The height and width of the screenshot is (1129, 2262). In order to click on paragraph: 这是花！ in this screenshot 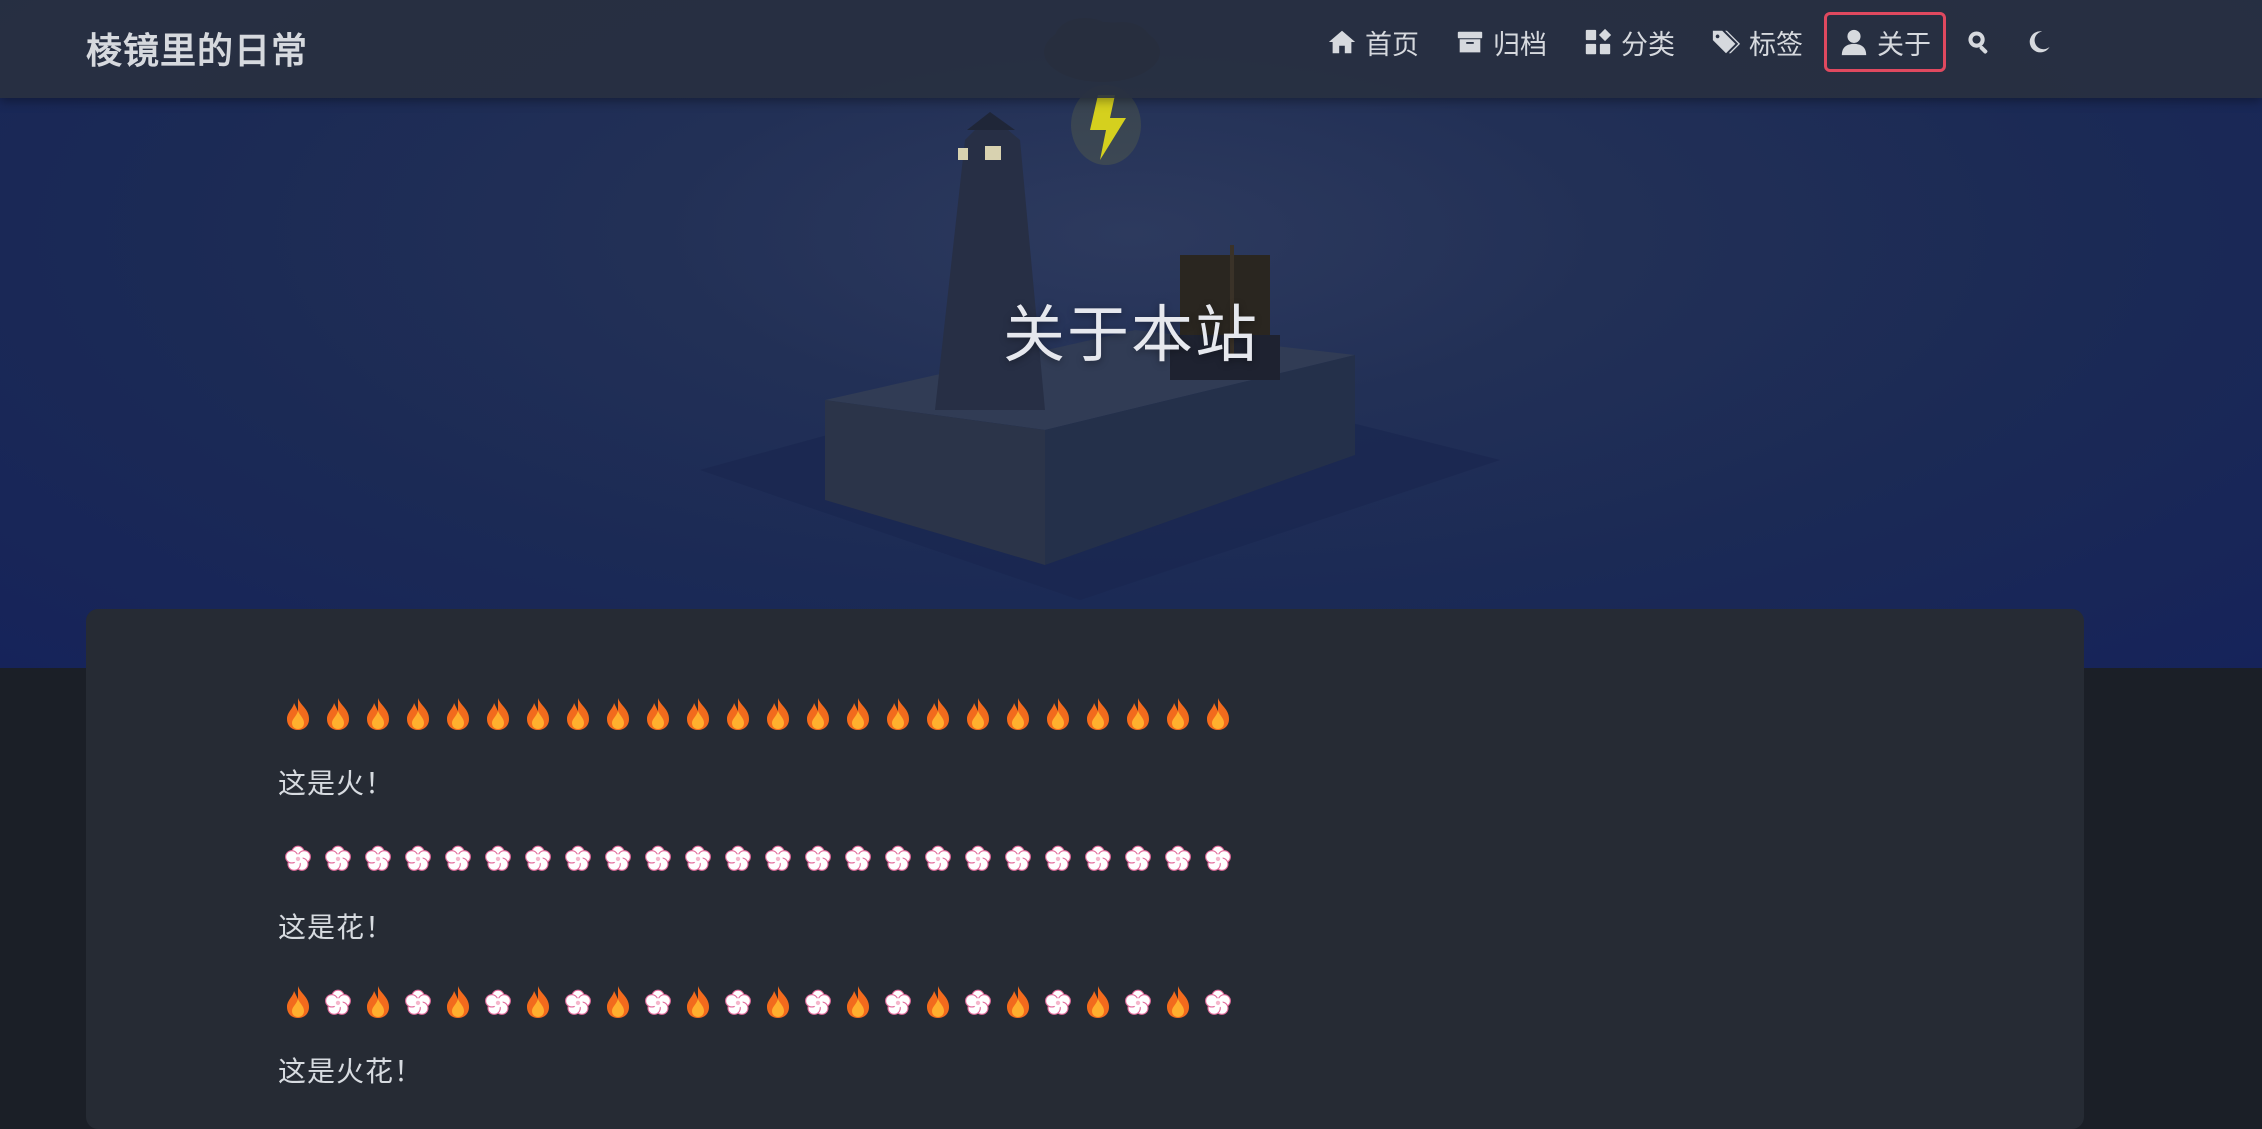, I will do `click(336, 927)`.